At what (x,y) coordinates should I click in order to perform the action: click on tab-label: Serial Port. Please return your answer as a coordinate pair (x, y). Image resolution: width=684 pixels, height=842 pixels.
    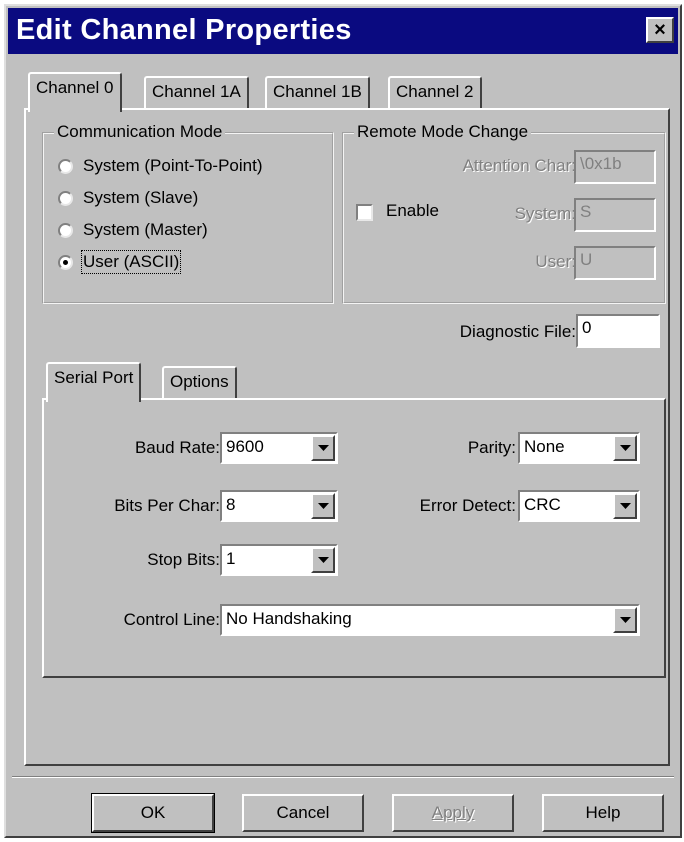
    Looking at the image, I should click on (94, 377).